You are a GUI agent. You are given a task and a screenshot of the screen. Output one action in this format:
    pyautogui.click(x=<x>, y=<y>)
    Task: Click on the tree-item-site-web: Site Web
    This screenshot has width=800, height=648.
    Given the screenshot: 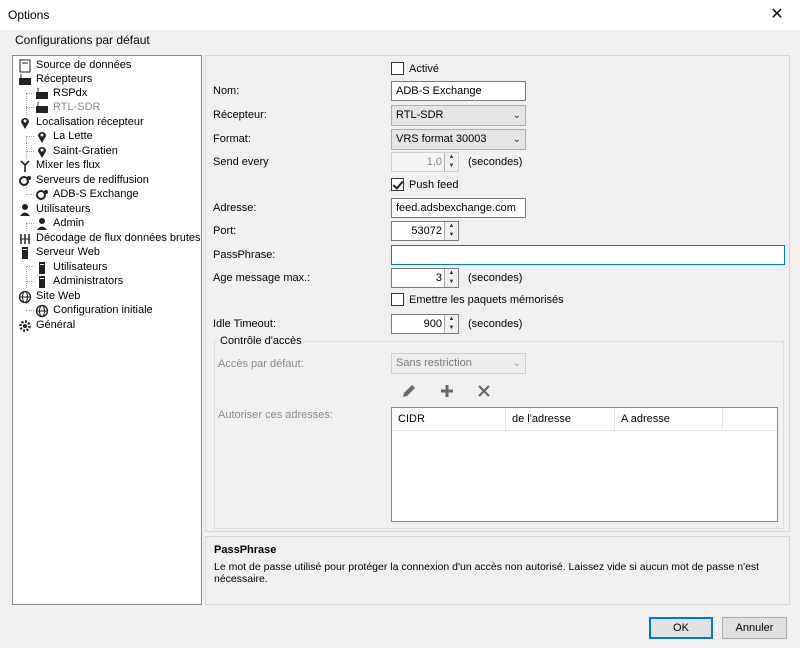 What is the action you would take?
    pyautogui.click(x=49, y=296)
    